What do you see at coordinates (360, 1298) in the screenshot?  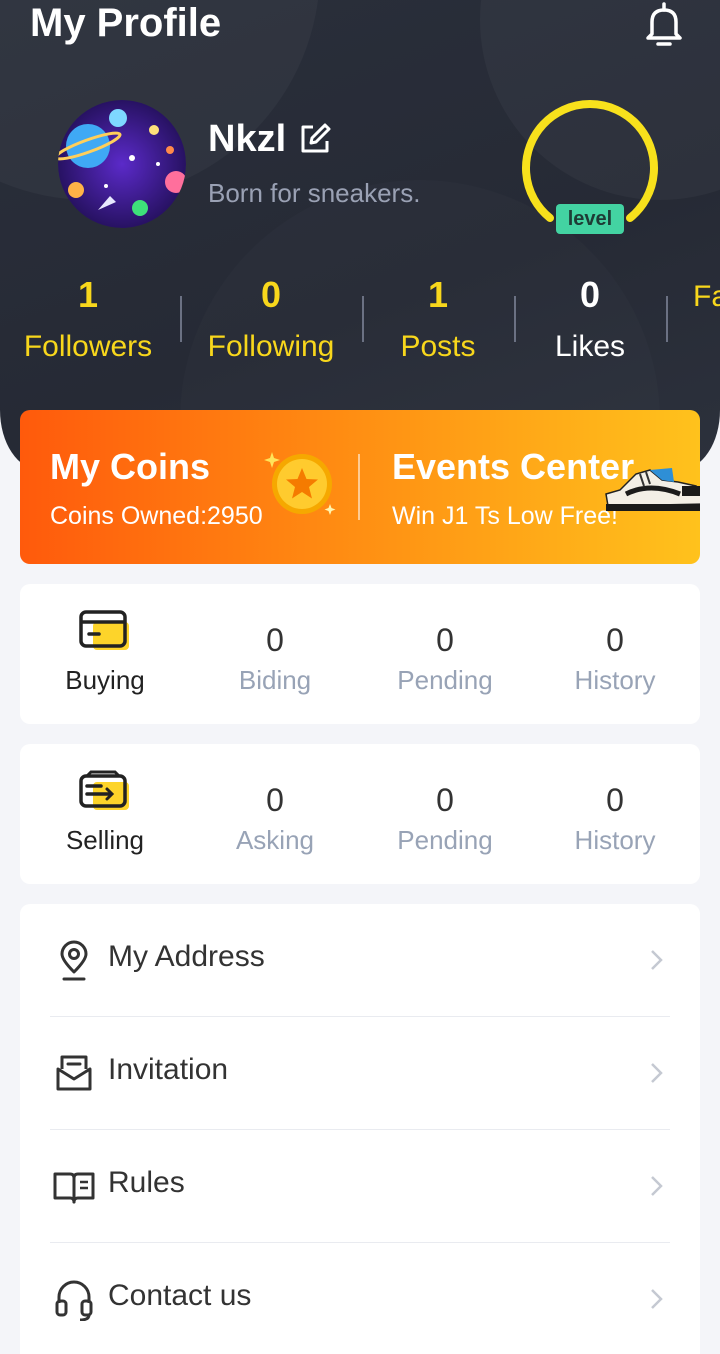 I see `menu-item-contact-us: Contact us` at bounding box center [360, 1298].